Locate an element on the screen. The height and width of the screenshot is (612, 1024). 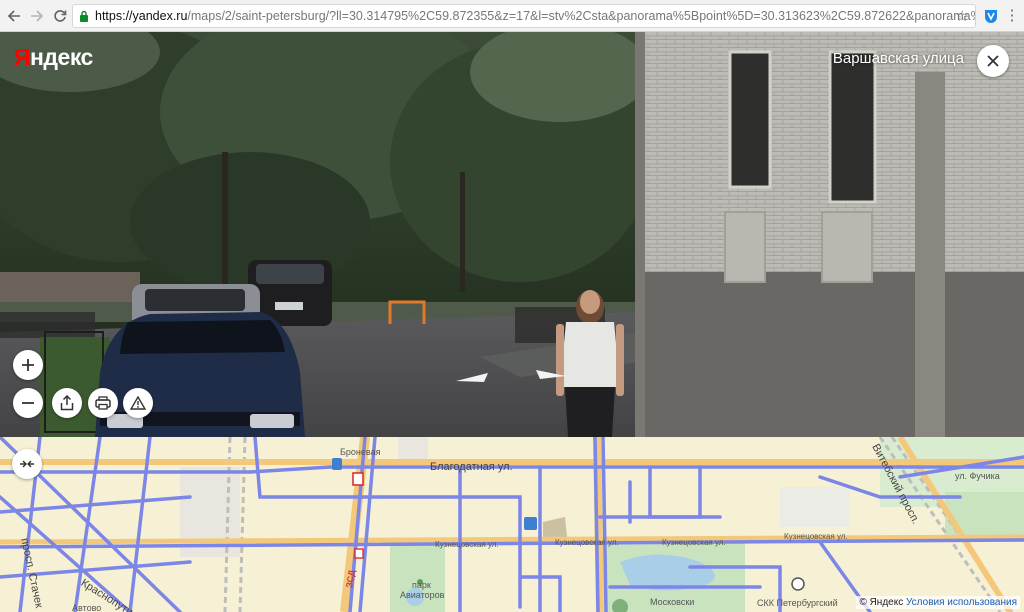
close-panorama-button is located at coordinates (993, 61).